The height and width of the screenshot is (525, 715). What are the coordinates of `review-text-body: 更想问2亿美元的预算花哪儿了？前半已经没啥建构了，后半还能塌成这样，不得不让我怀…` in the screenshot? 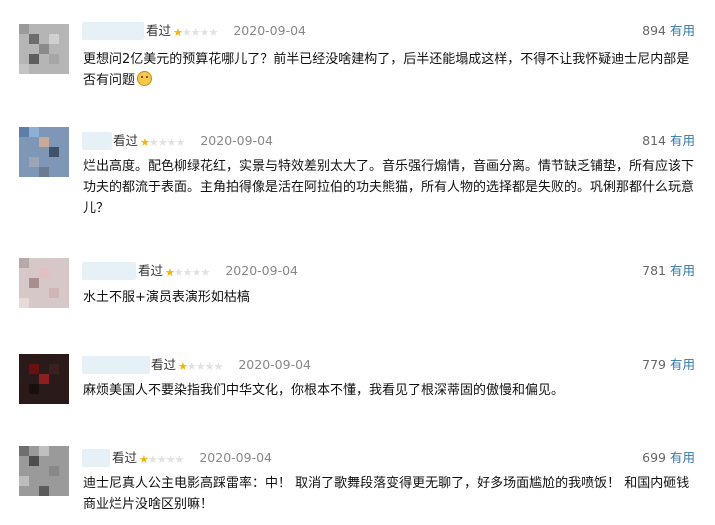 It's located at (386, 70).